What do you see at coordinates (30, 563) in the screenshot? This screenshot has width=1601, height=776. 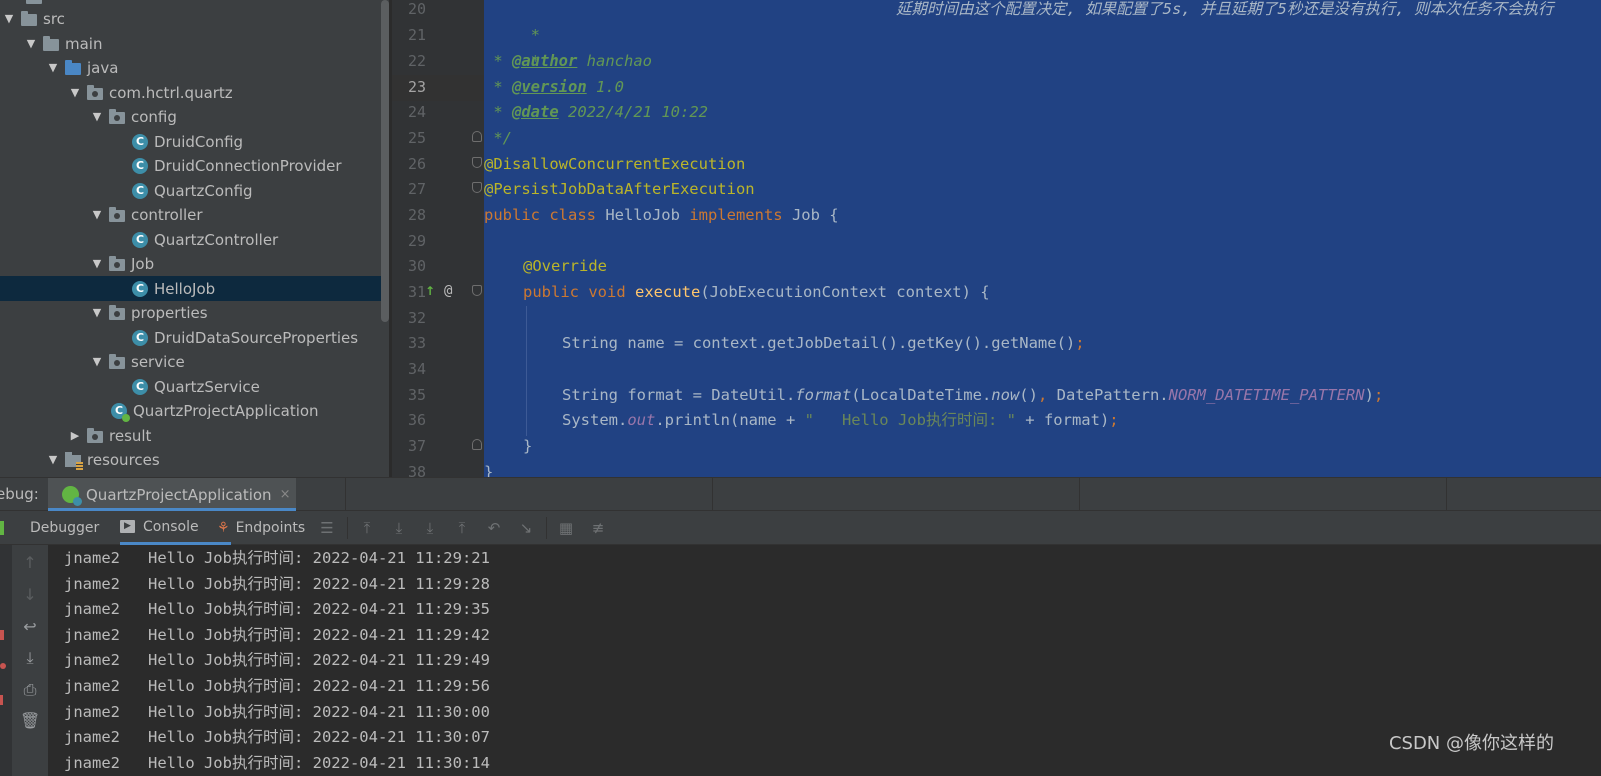 I see `up-arrow-icon: ↑` at bounding box center [30, 563].